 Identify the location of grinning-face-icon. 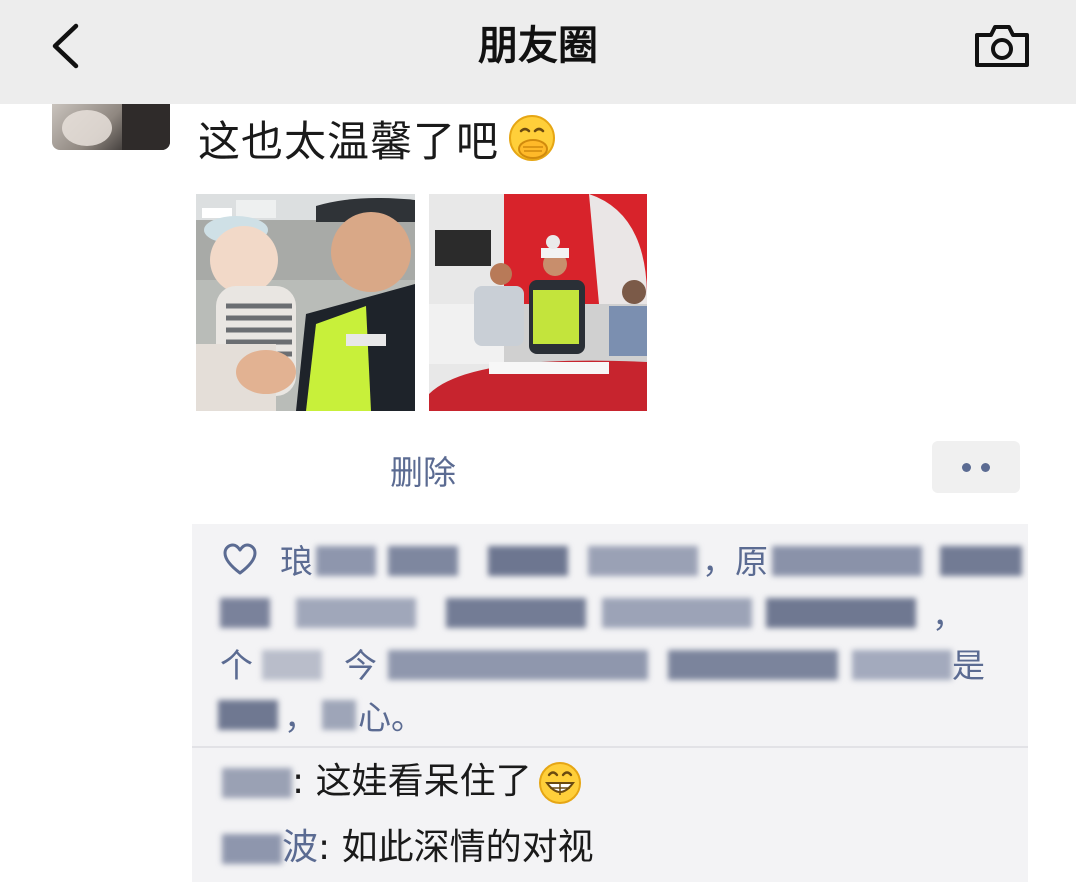
(559, 783).